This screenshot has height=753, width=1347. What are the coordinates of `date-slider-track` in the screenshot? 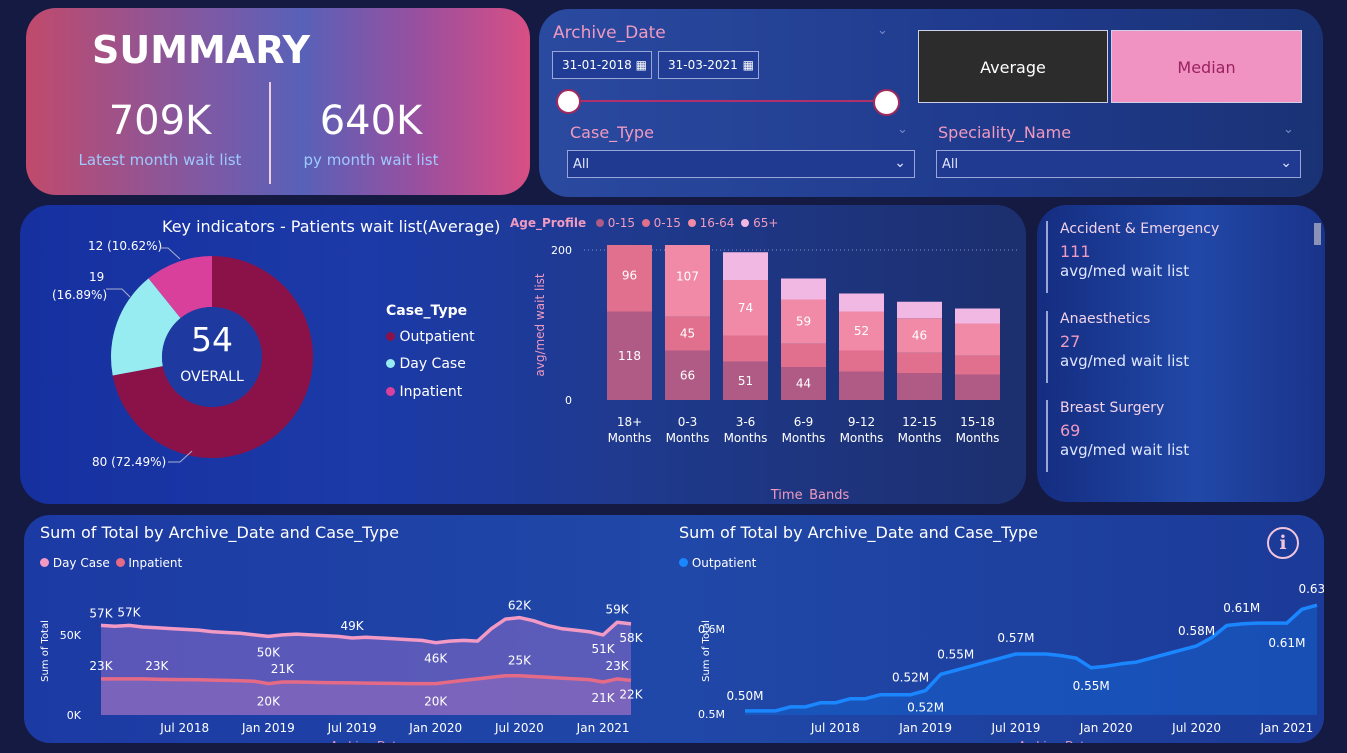 It's located at (728, 101).